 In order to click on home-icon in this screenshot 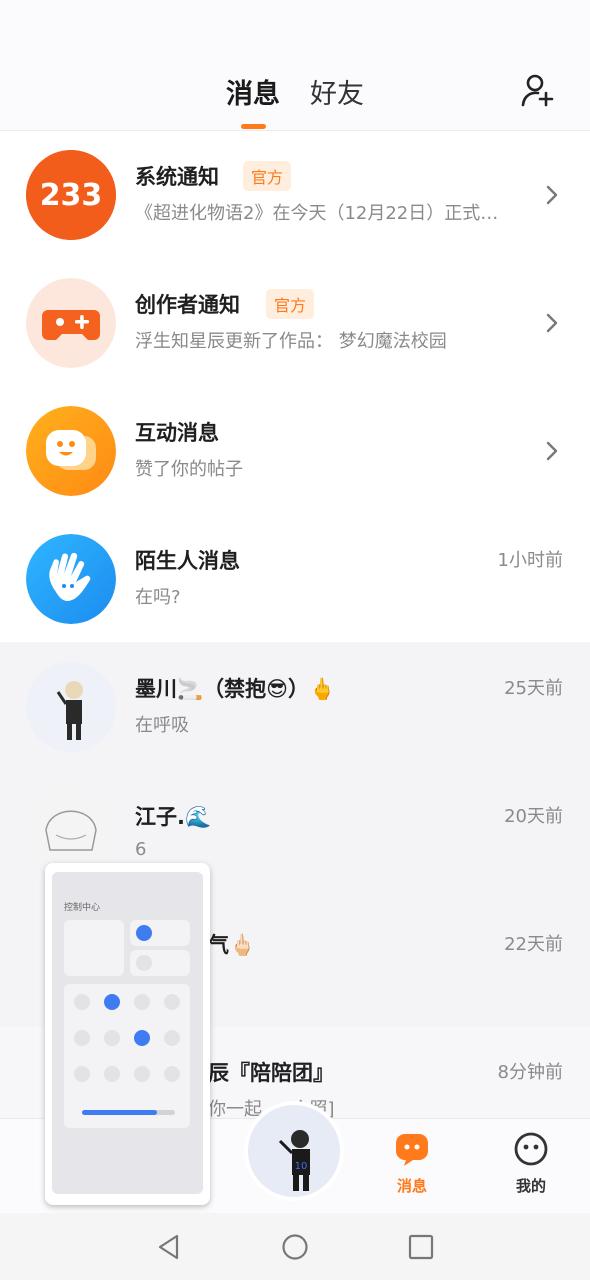, I will do `click(295, 1247)`.